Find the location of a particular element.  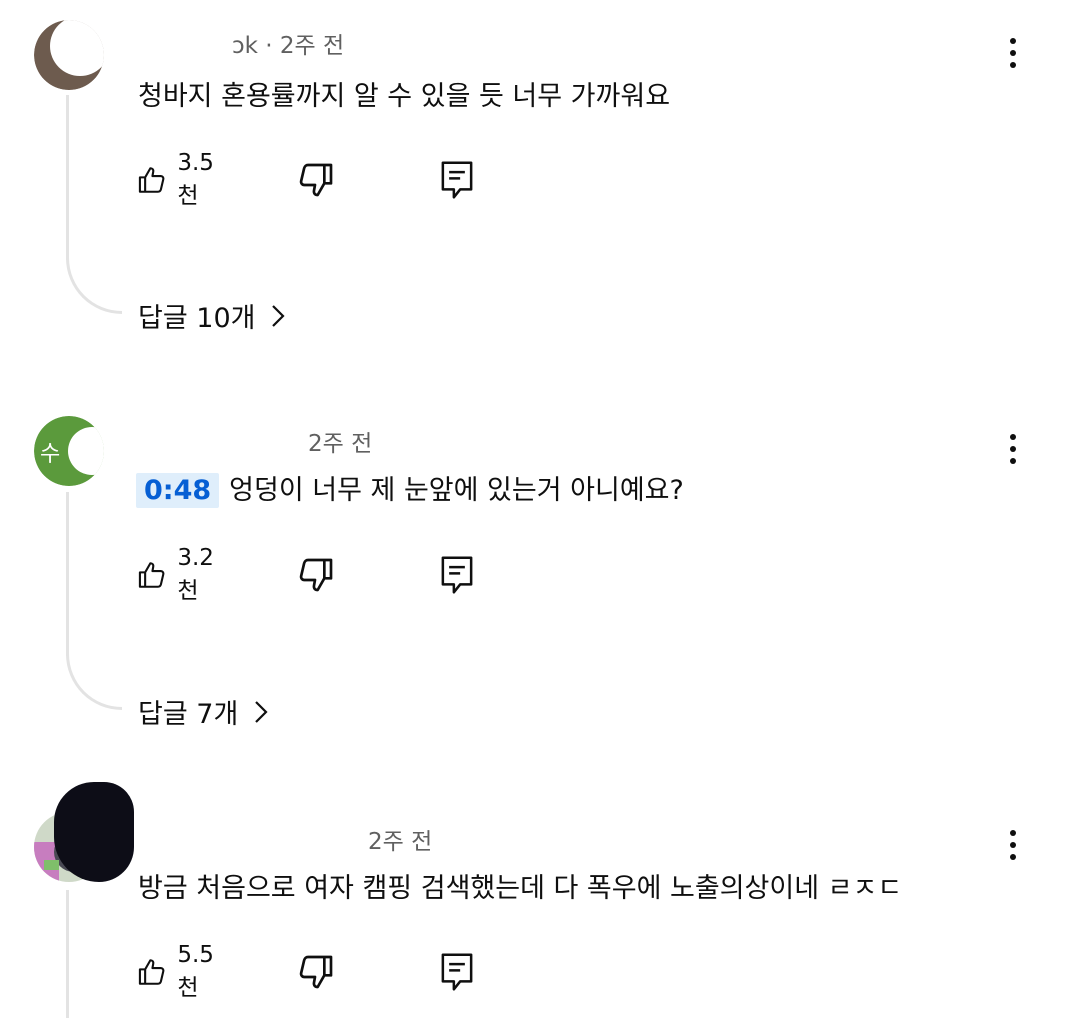

comment-text: 방금 처음으로 여자 캠핑 검색했는데 다 폭우에 노출의상이네 ㄹㅈㄷ is located at coordinates (520, 888).